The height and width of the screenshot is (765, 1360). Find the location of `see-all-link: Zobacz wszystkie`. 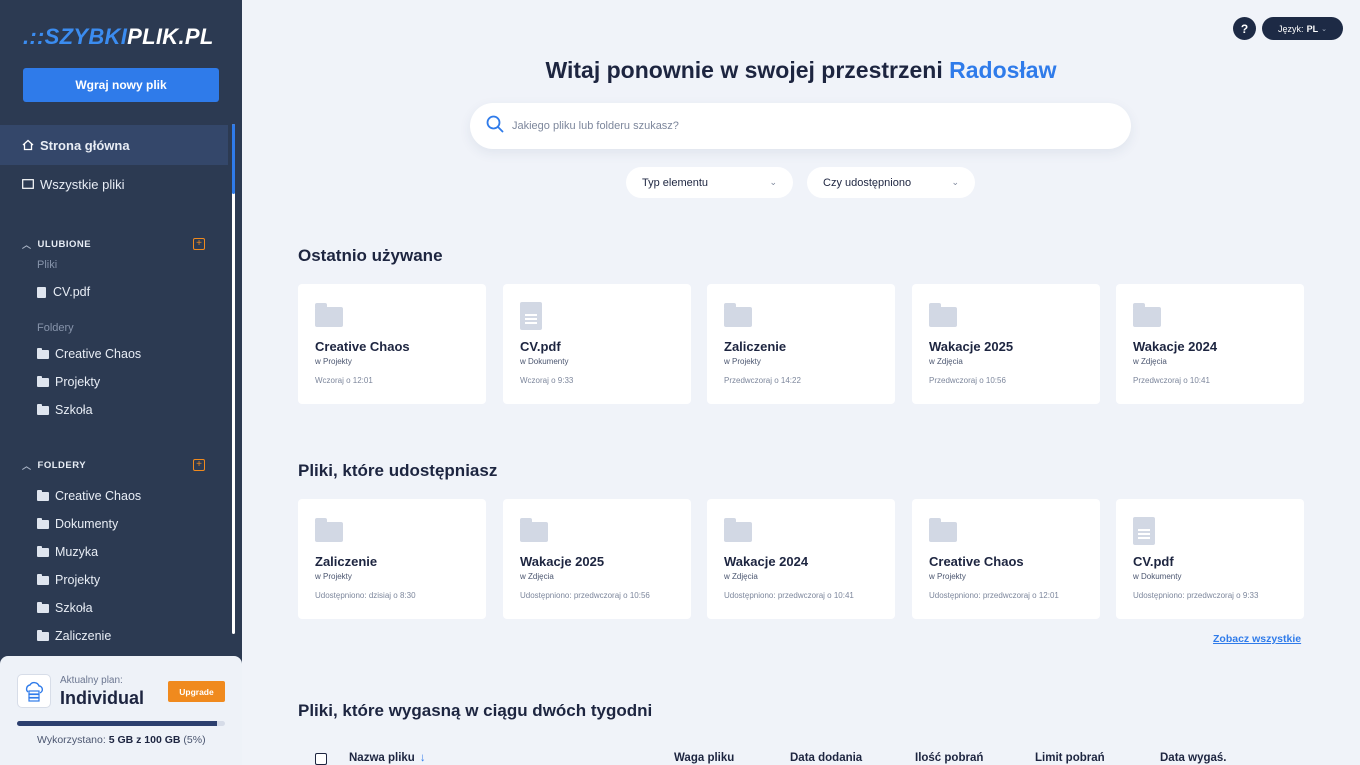

see-all-link: Zobacz wszystkie is located at coordinates (1257, 639).